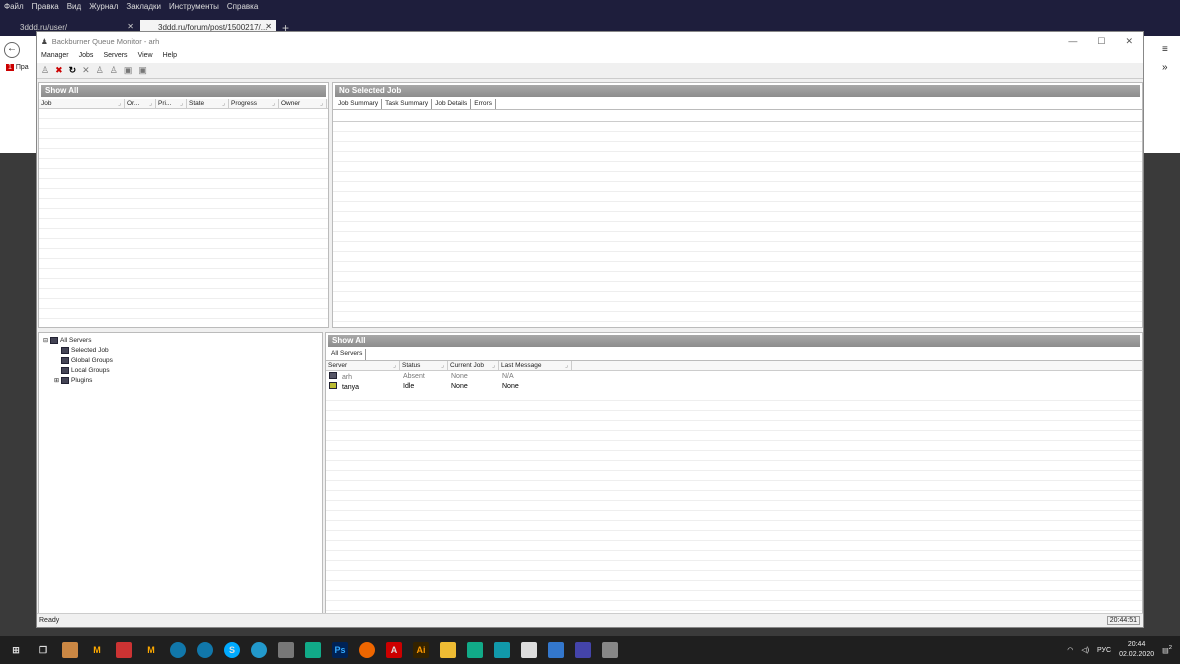  I want to click on language-indicator: РУС, so click(1104, 650).